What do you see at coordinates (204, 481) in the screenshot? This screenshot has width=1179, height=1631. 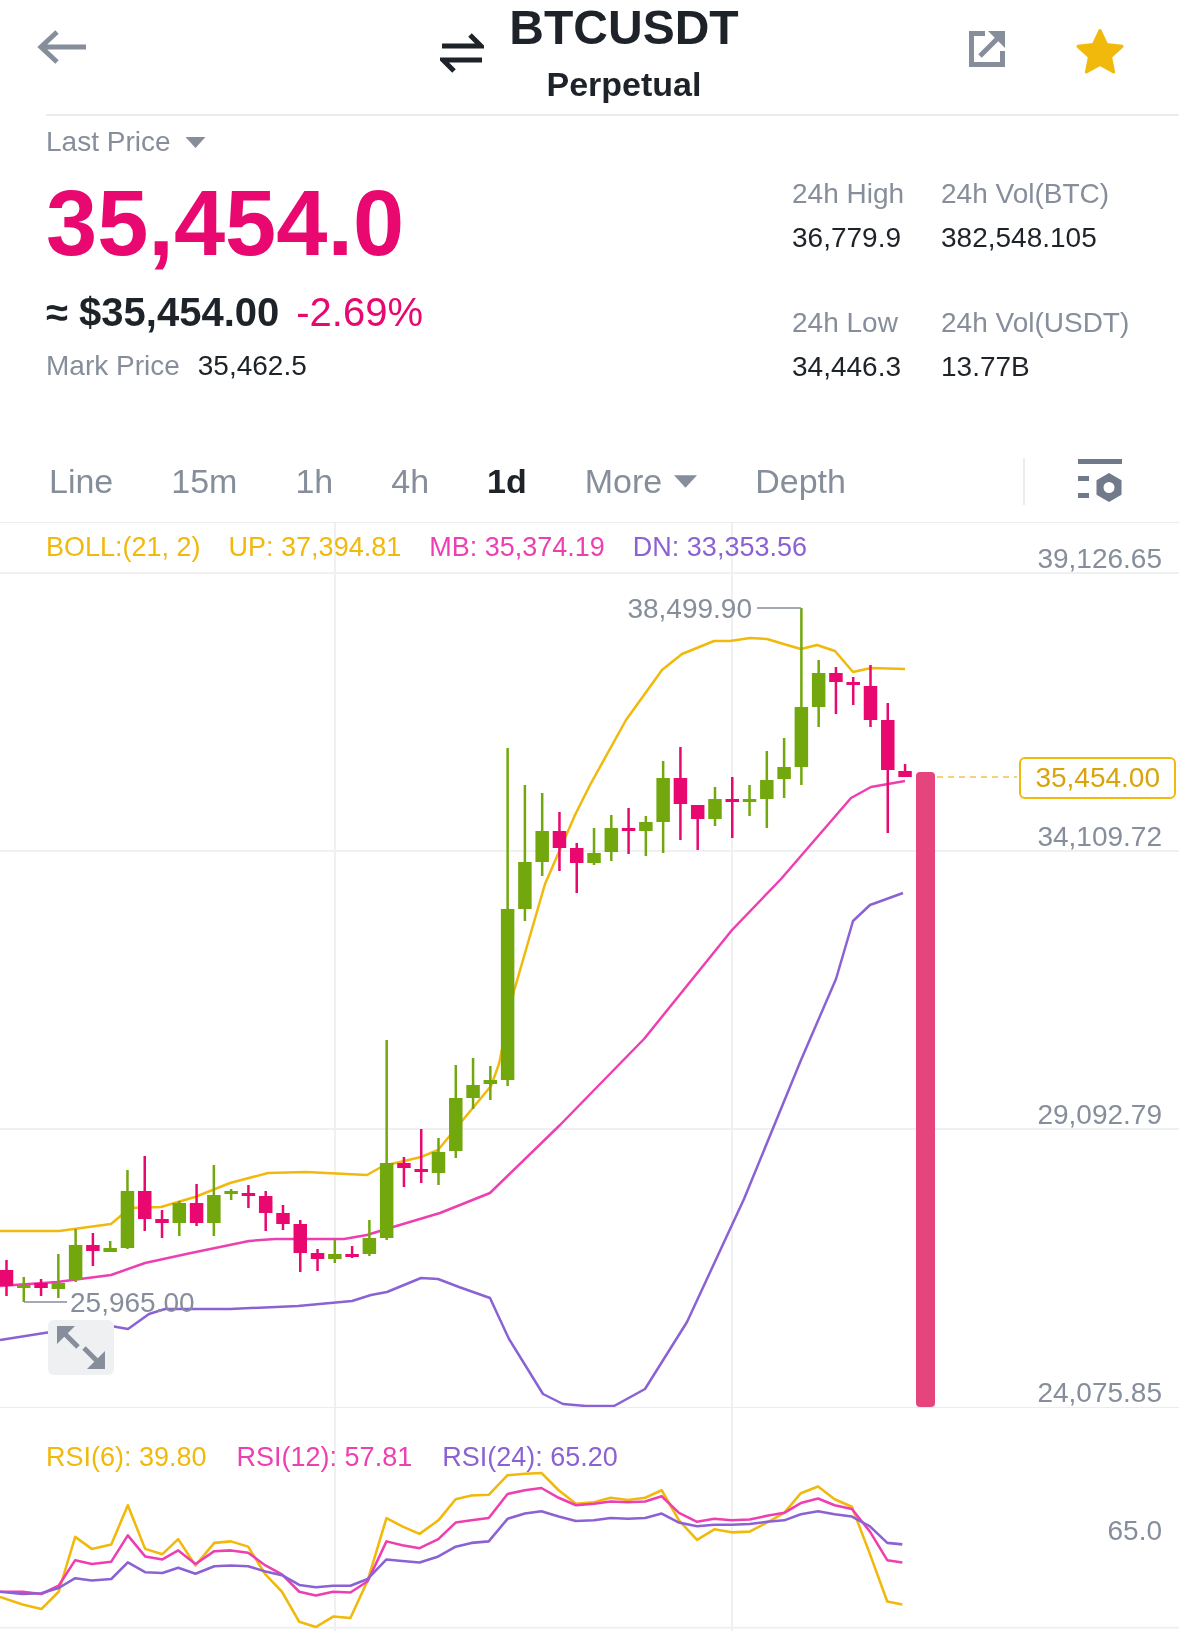 I see `chart-tab: 15m` at bounding box center [204, 481].